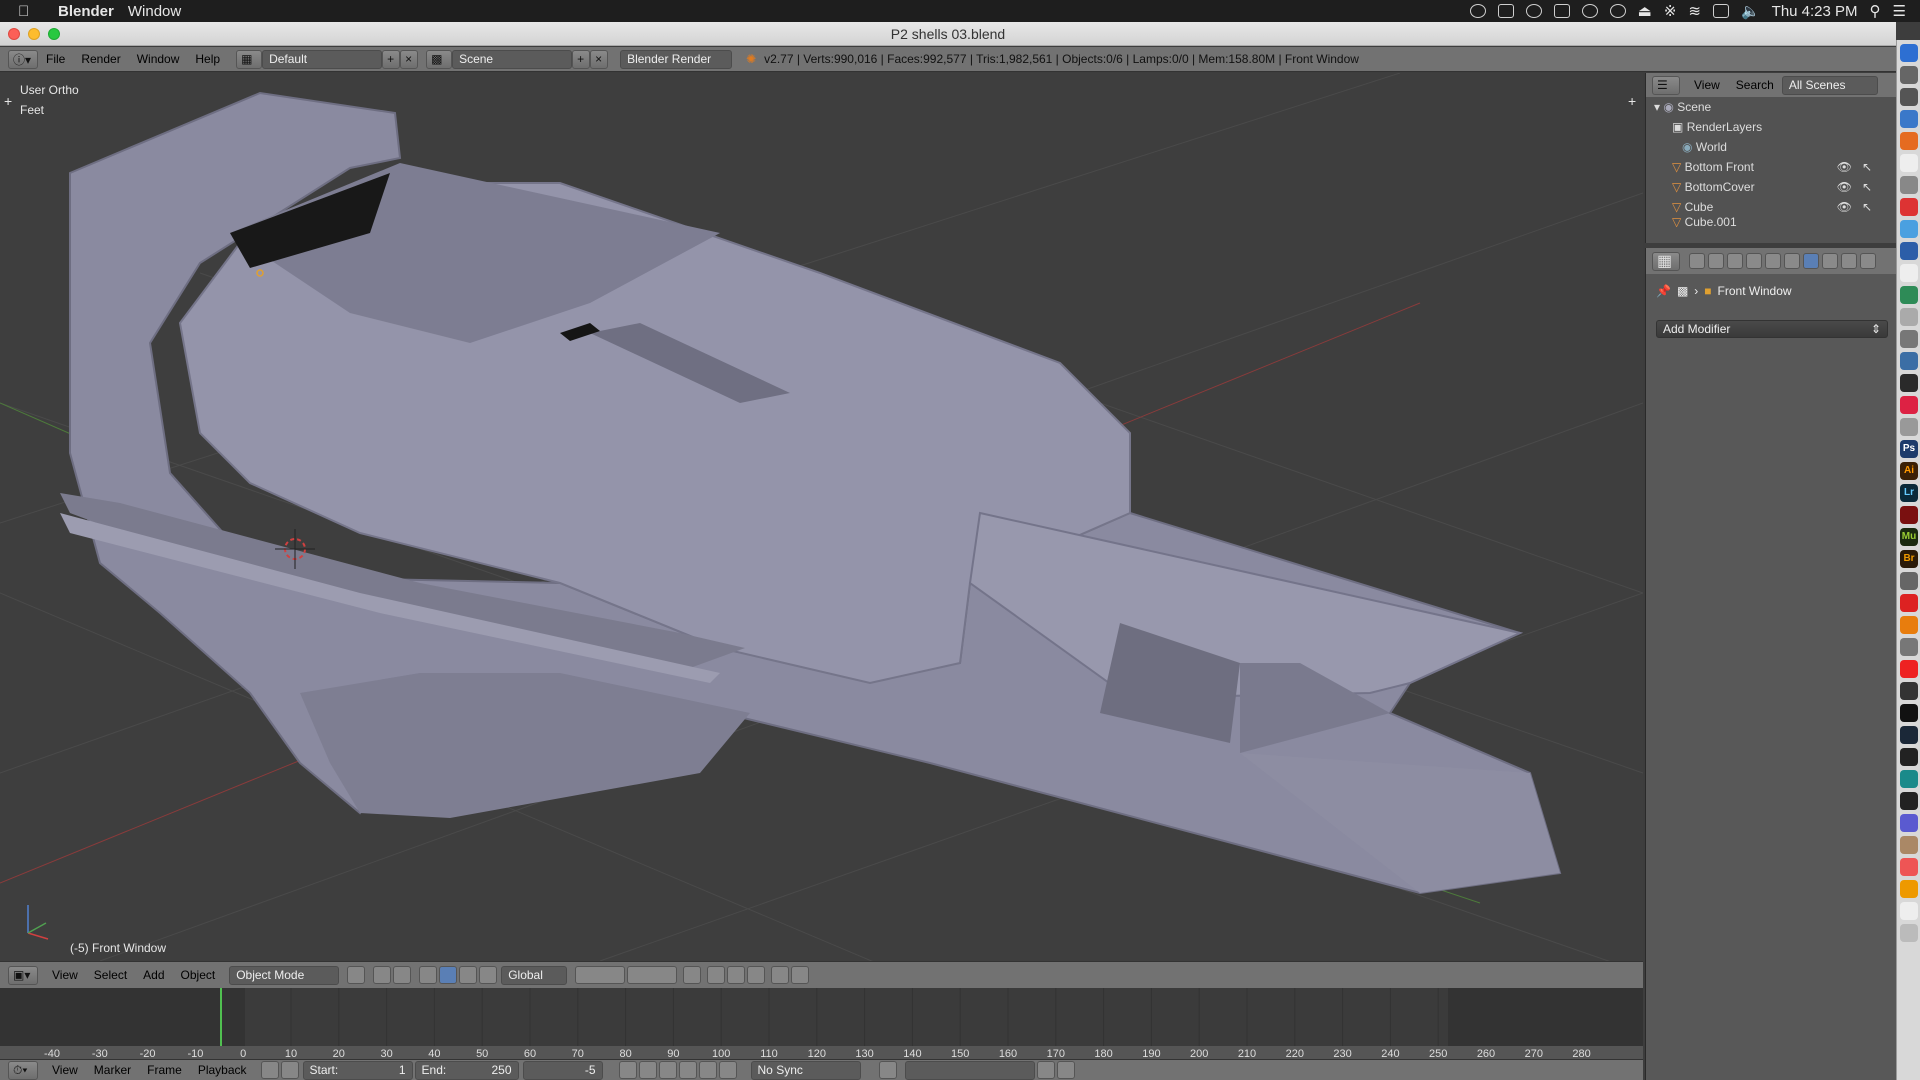 This screenshot has width=1920, height=1080. Describe the element at coordinates (153, 975) in the screenshot. I see `menu-add: Add` at that location.